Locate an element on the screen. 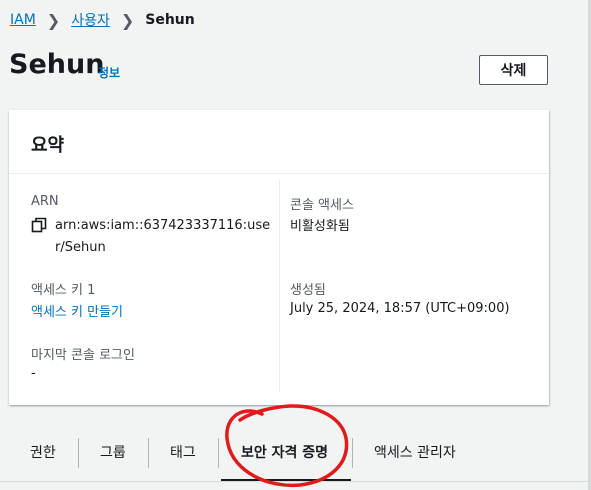 The width and height of the screenshot is (591, 490). copy-icon is located at coordinates (39, 225).